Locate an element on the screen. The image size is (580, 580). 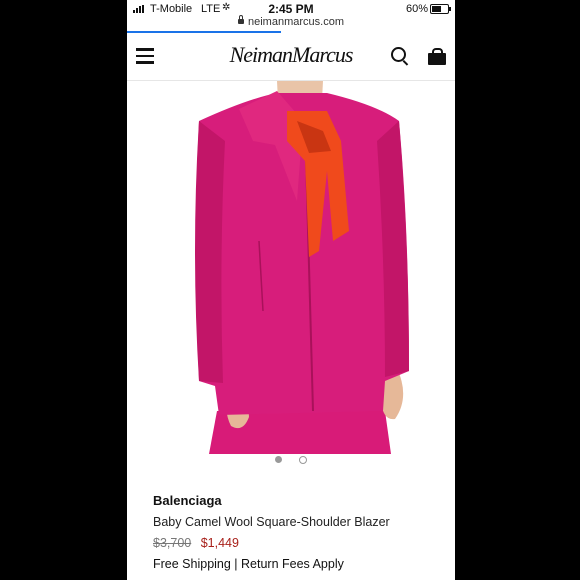
address-bar: neimanmarcus.com is located at coordinates (291, 23).